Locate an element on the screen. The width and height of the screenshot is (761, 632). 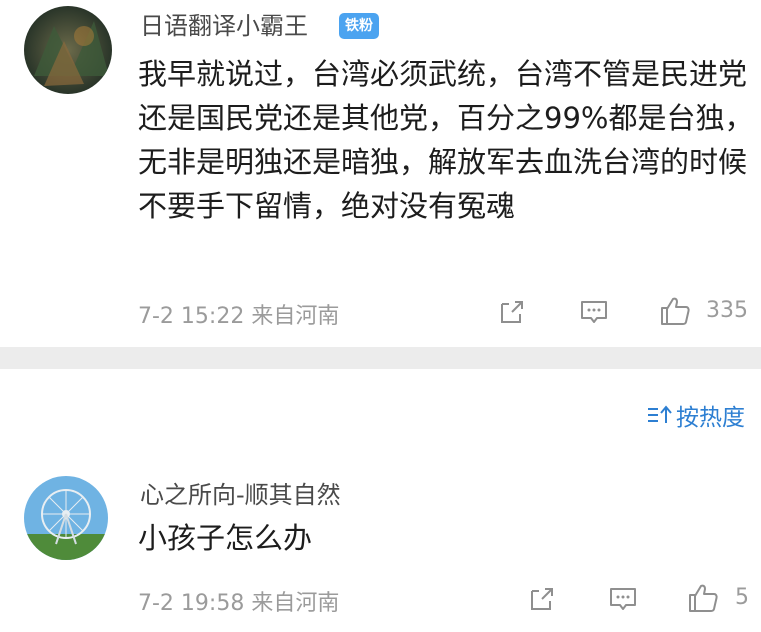
like-count: 5 is located at coordinates (742, 597).